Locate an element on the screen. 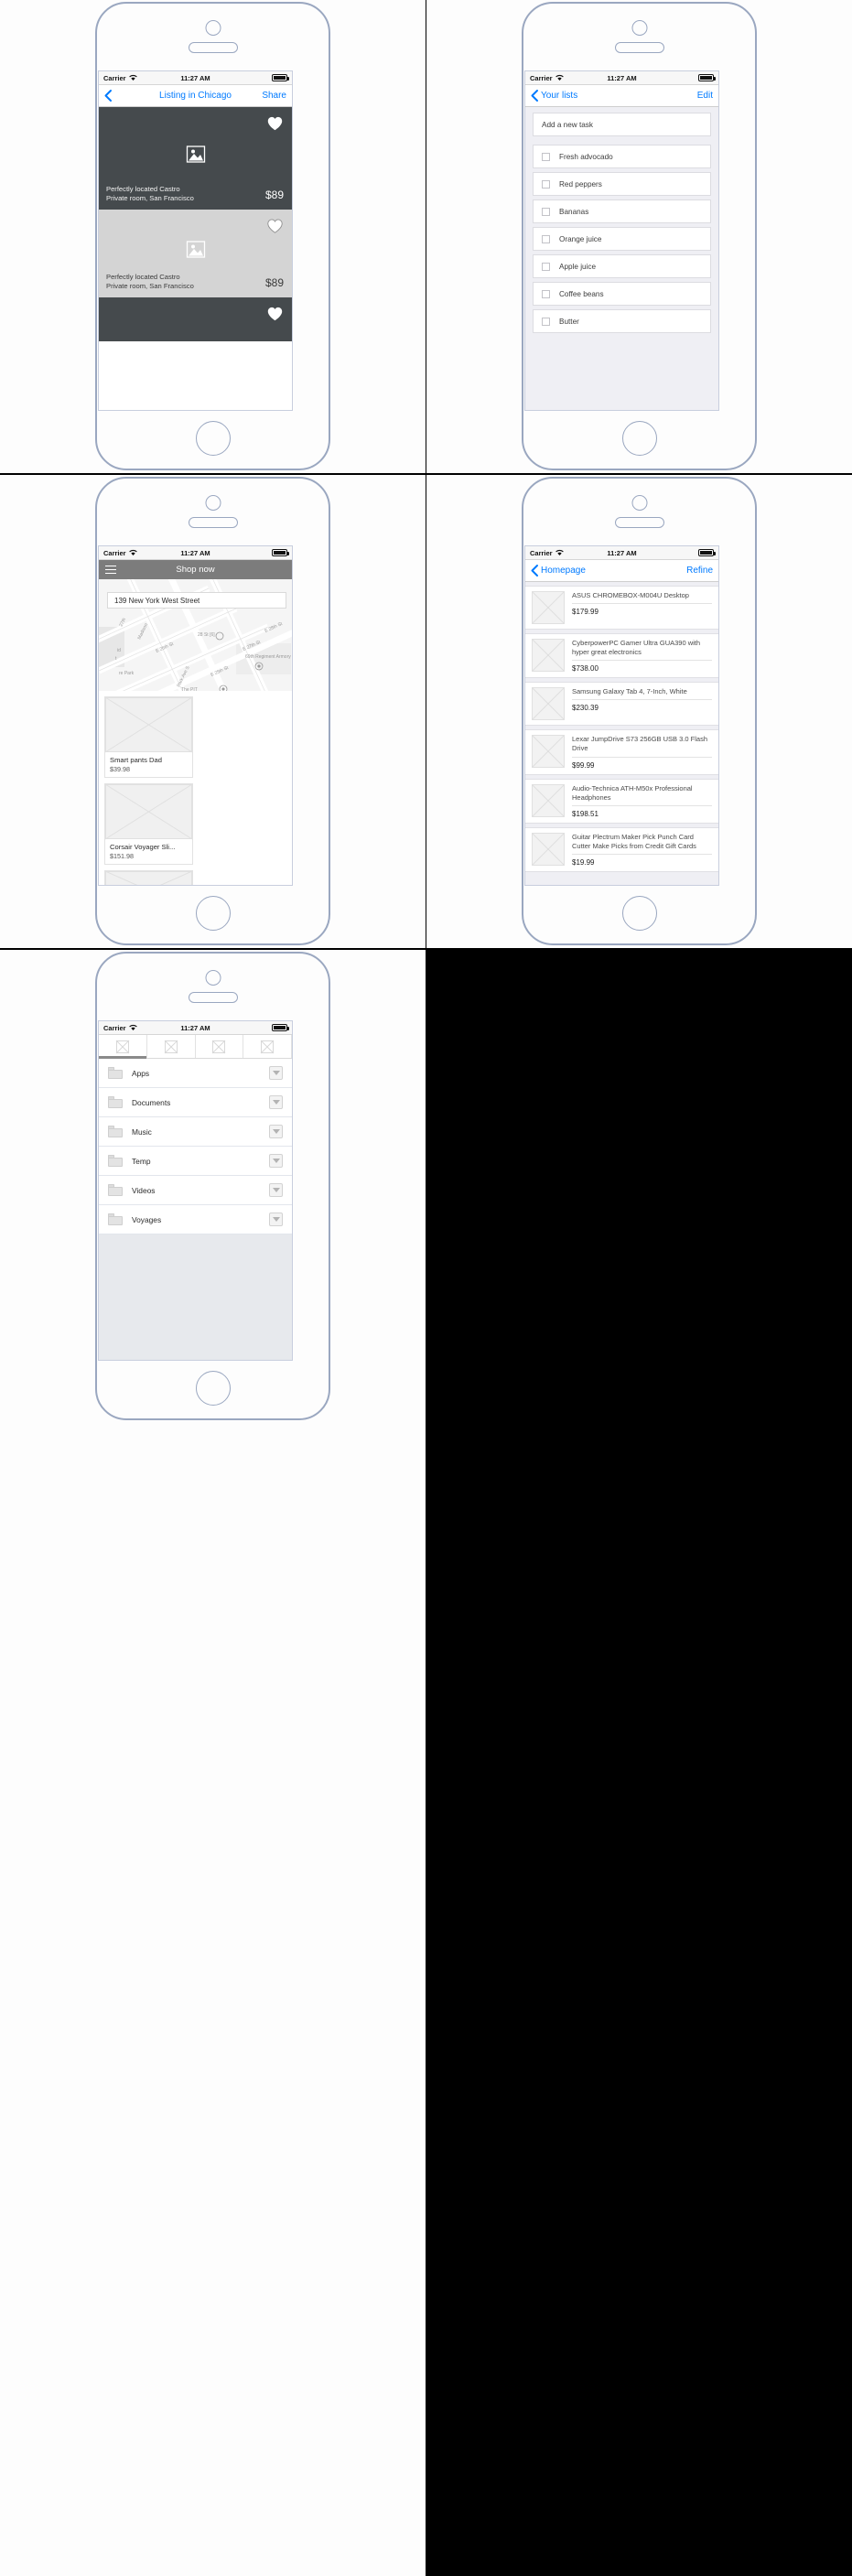 The height and width of the screenshot is (2576, 852). back-button: Homepage is located at coordinates (559, 571).